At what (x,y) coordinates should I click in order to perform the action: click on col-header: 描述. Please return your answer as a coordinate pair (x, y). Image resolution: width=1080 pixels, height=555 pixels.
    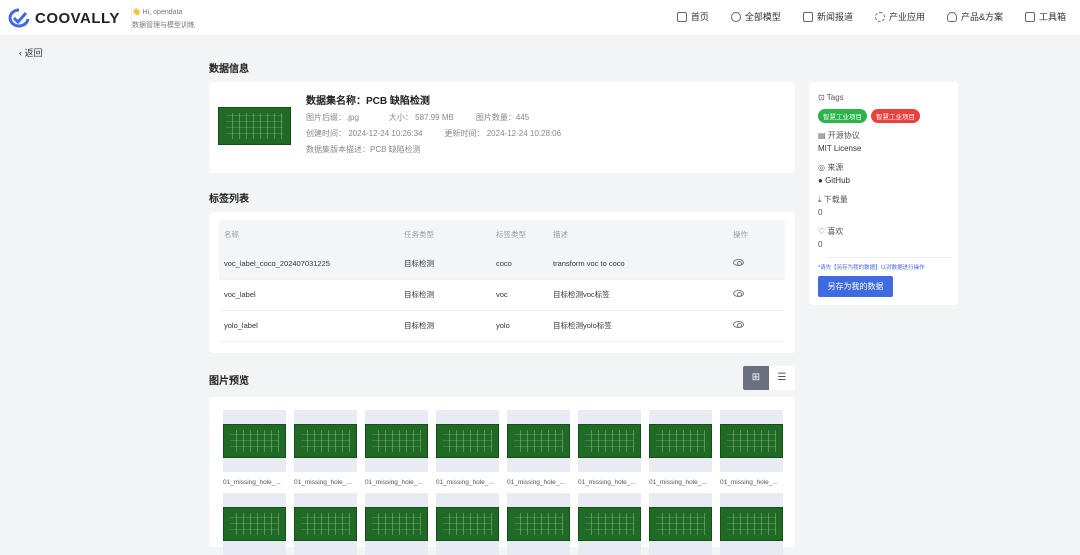
    Looking at the image, I should click on (638, 234).